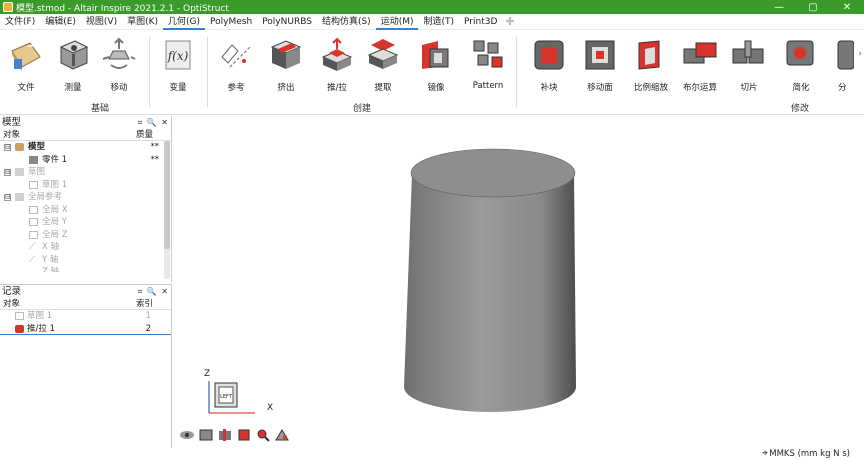 This screenshot has height=461, width=864. What do you see at coordinates (40, 316) in the screenshot?
I see `history-label: 草图 1` at bounding box center [40, 316].